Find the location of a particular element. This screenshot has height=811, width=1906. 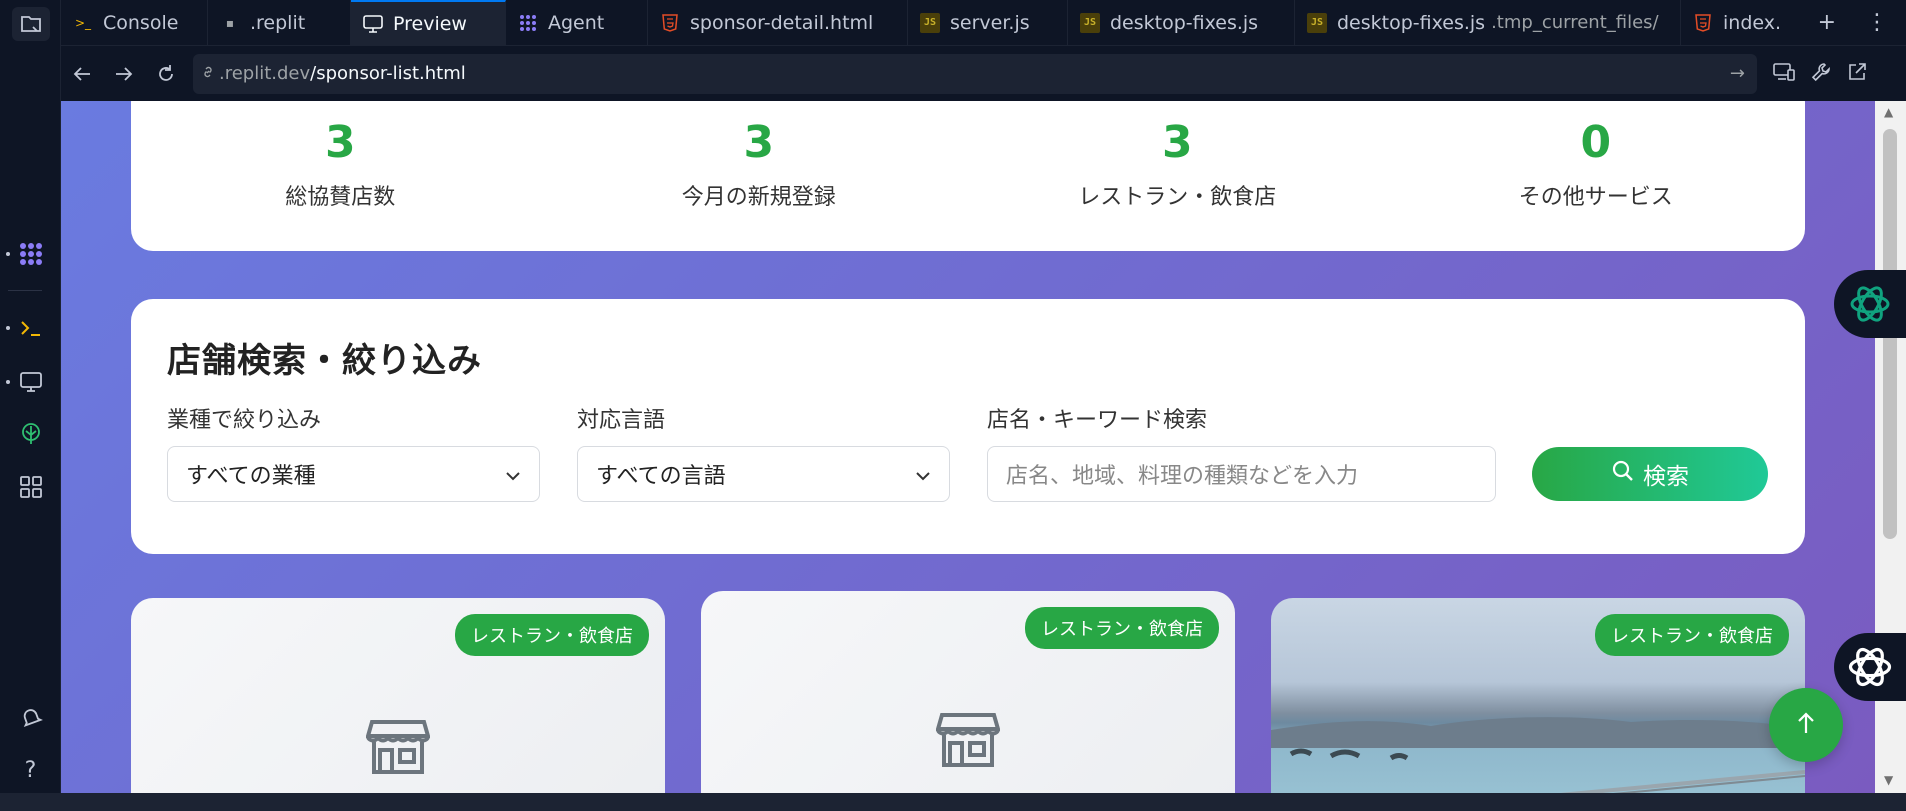

ai-assistant-icon is located at coordinates (1870, 304).